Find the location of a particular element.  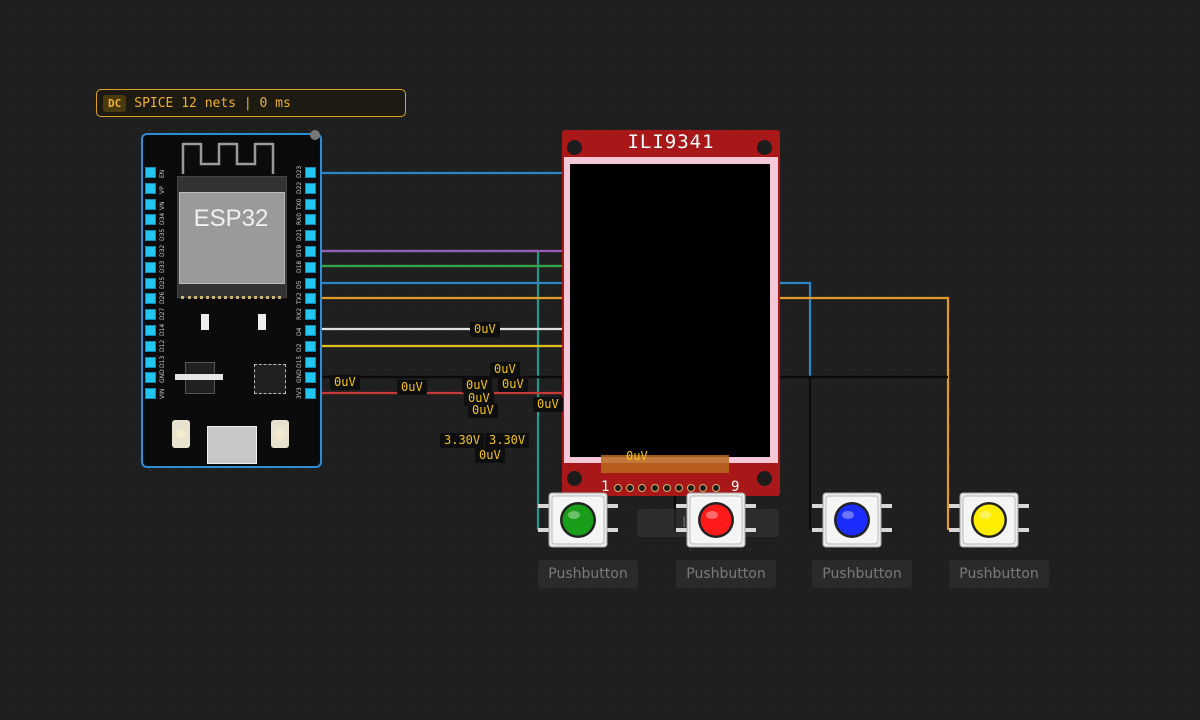

usb-uart-chip is located at coordinates (270, 379).